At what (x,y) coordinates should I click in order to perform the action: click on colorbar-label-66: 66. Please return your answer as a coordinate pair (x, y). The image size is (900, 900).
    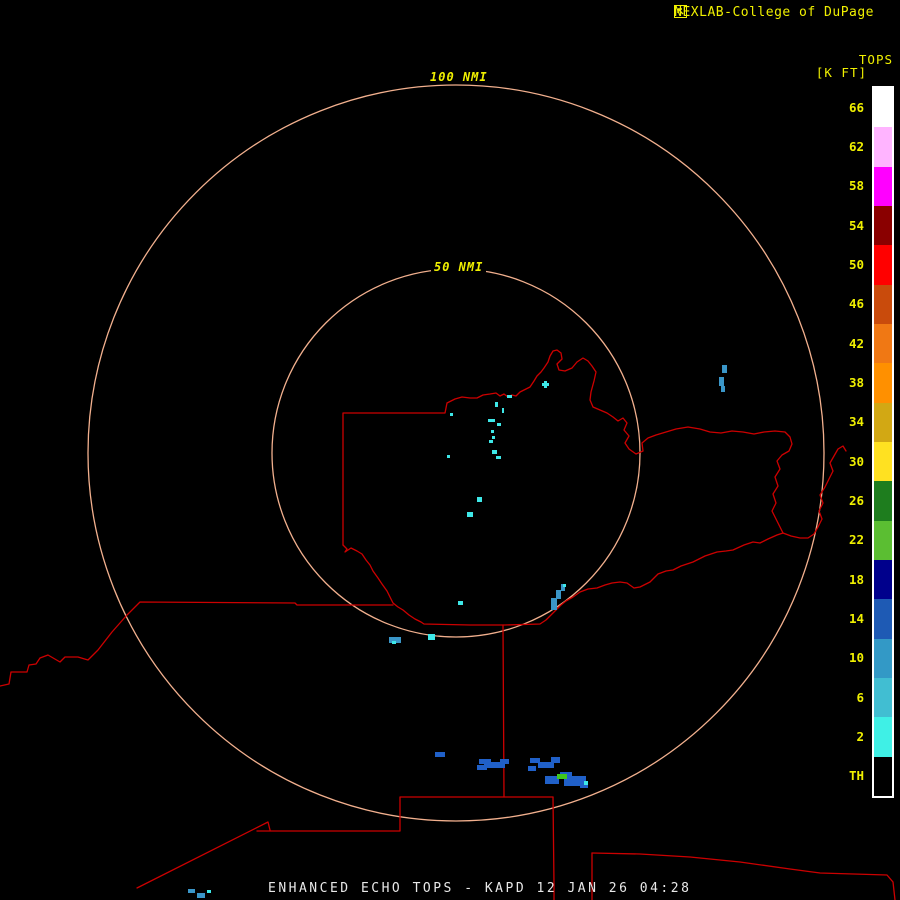
    Looking at the image, I should click on (856, 107).